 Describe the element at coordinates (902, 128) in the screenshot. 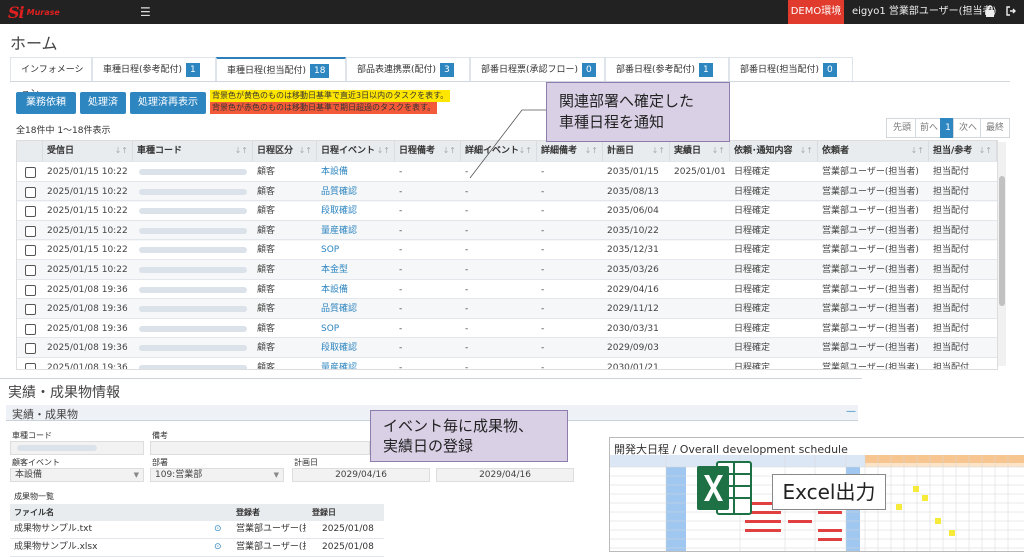

I see `pager-first-button: 先頭` at that location.